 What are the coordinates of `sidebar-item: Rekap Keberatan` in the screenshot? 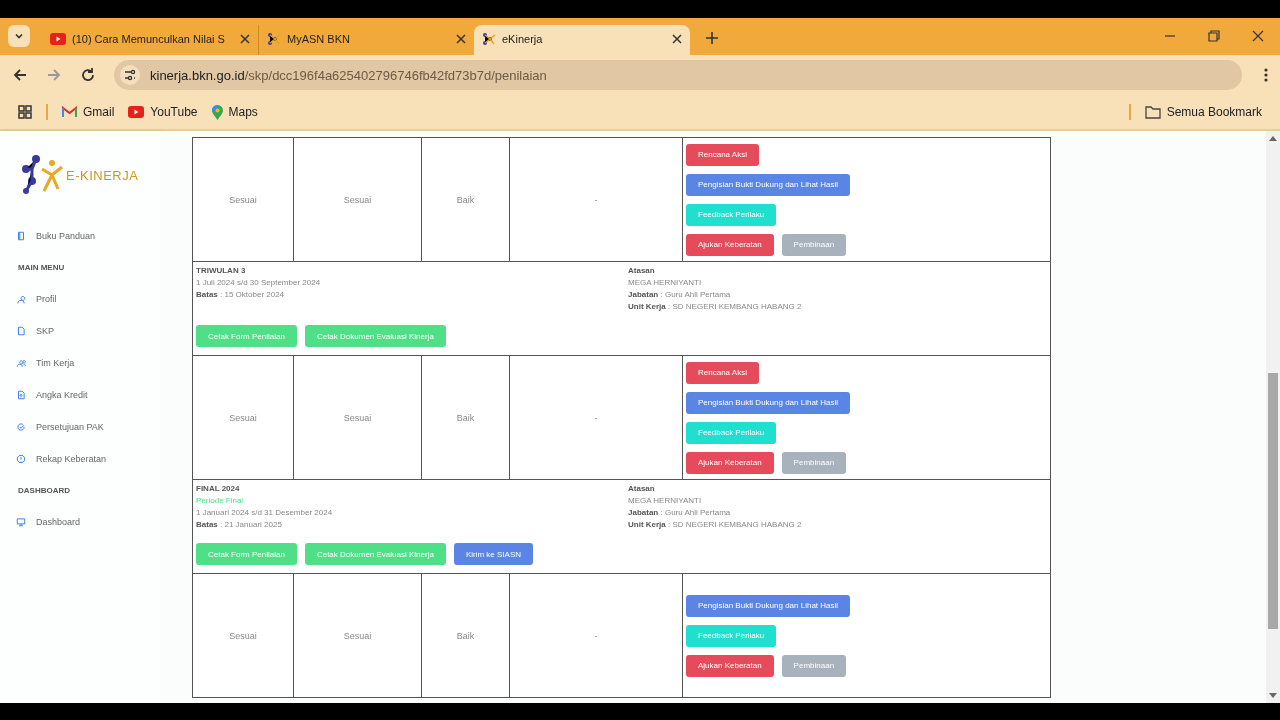 It's located at (88, 459).